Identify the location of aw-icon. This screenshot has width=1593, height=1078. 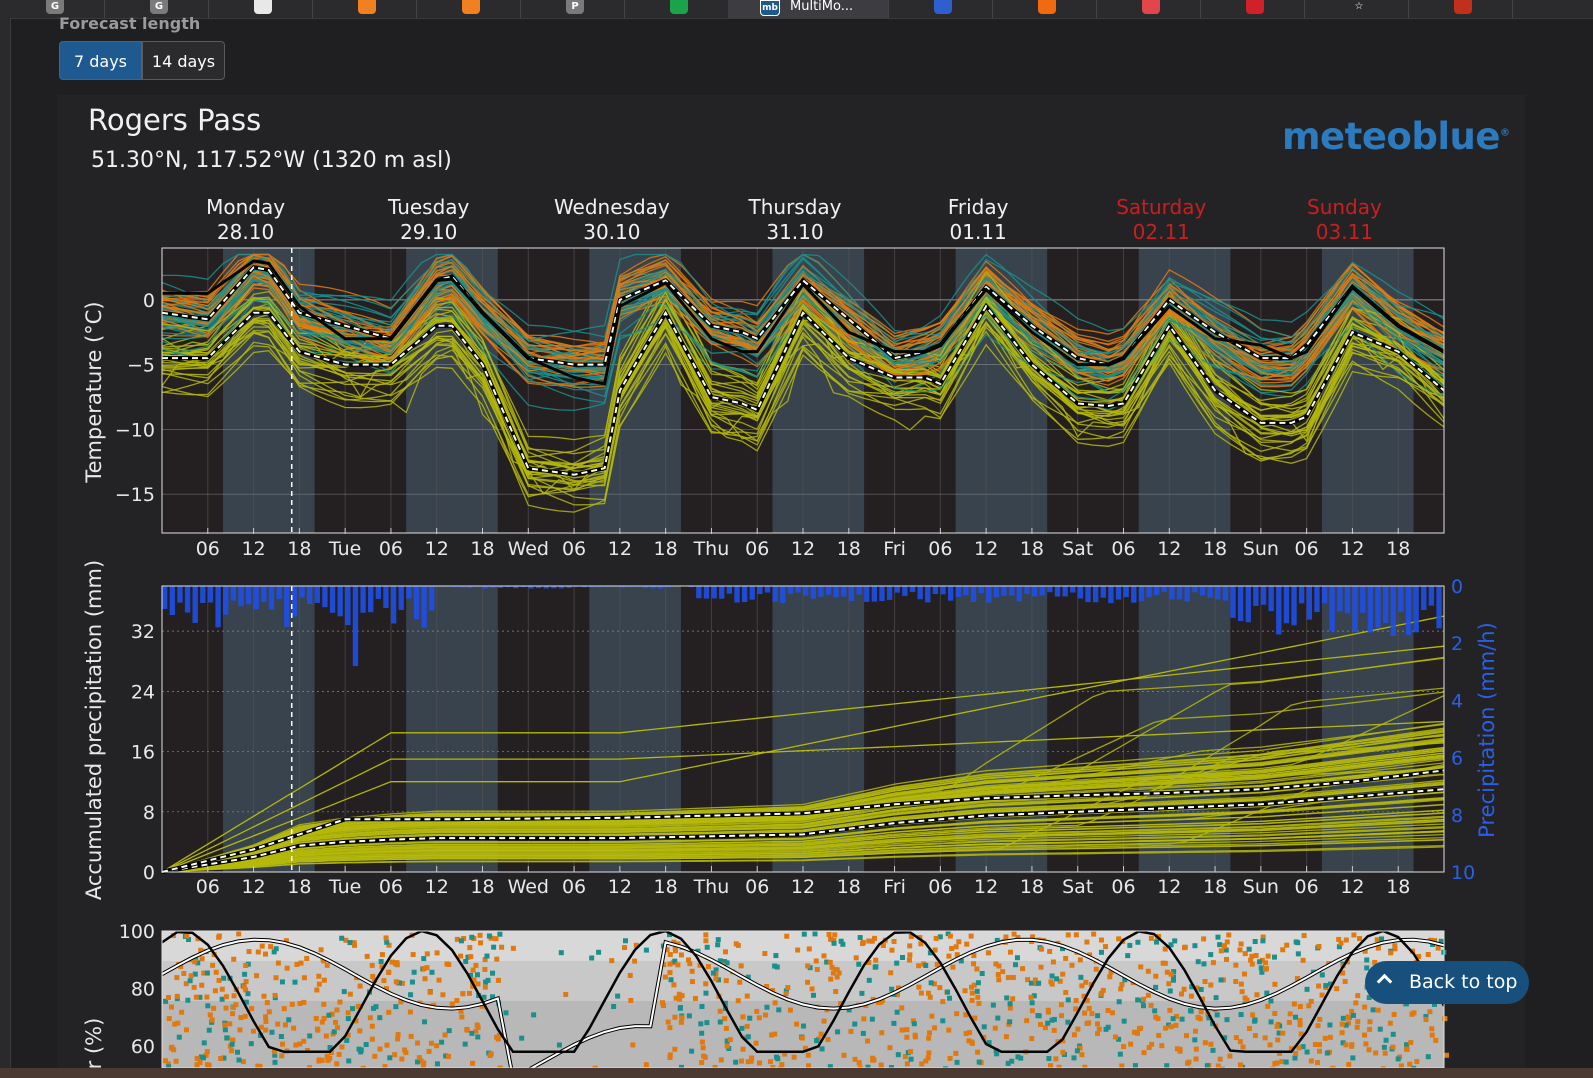
(1047, 7).